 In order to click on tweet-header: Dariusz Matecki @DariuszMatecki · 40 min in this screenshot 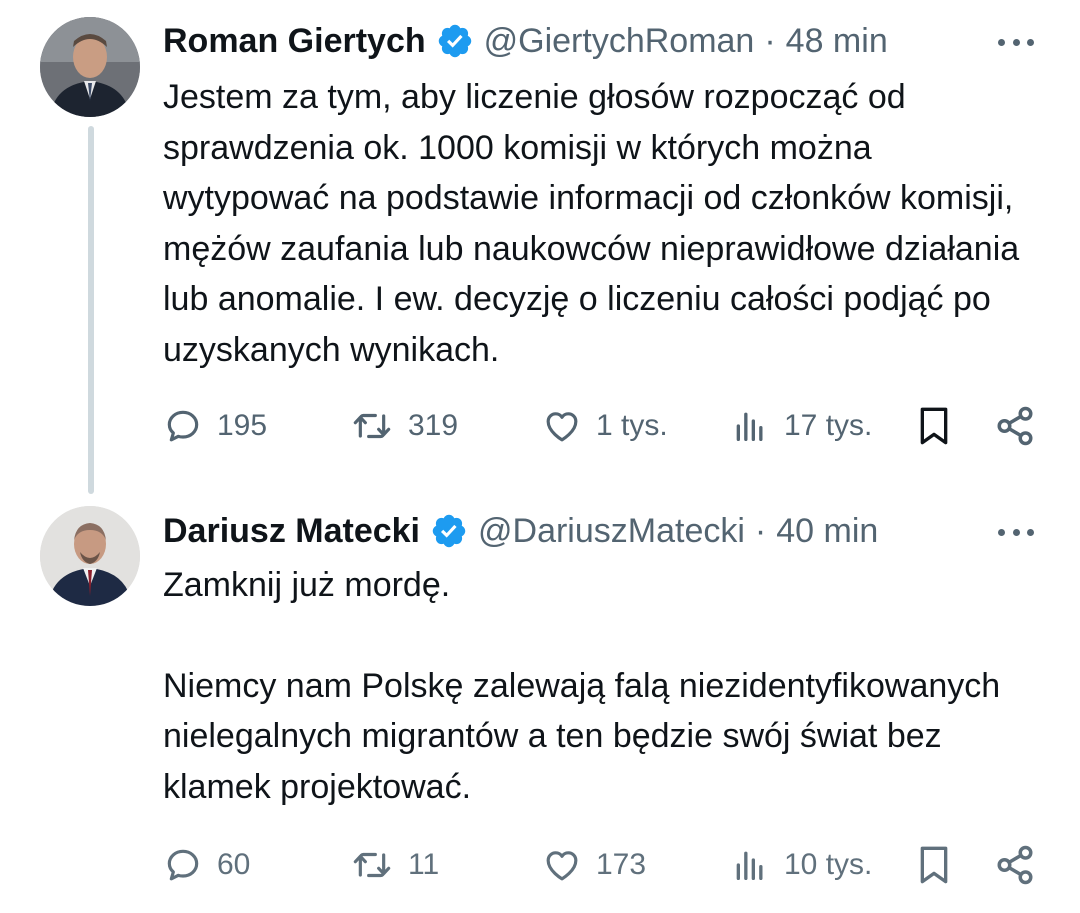, I will do `click(520, 531)`.